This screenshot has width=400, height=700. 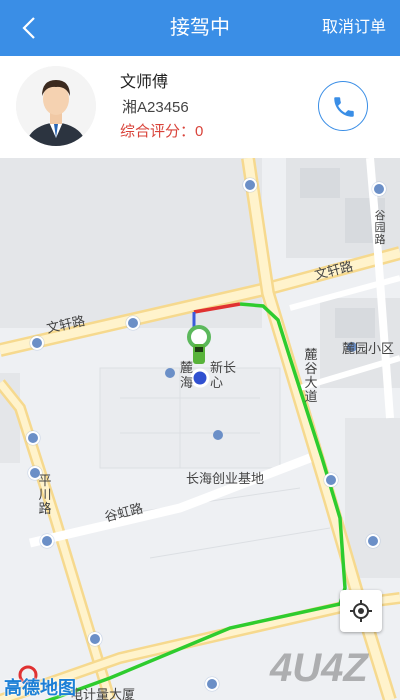 I want to click on map-provider-logo: 高德地图, so click(x=40, y=688).